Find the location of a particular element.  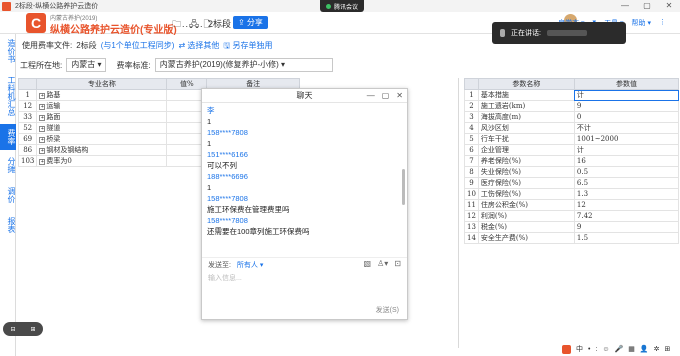

meeting-indicator: 腾讯会议 is located at coordinates (342, 6).